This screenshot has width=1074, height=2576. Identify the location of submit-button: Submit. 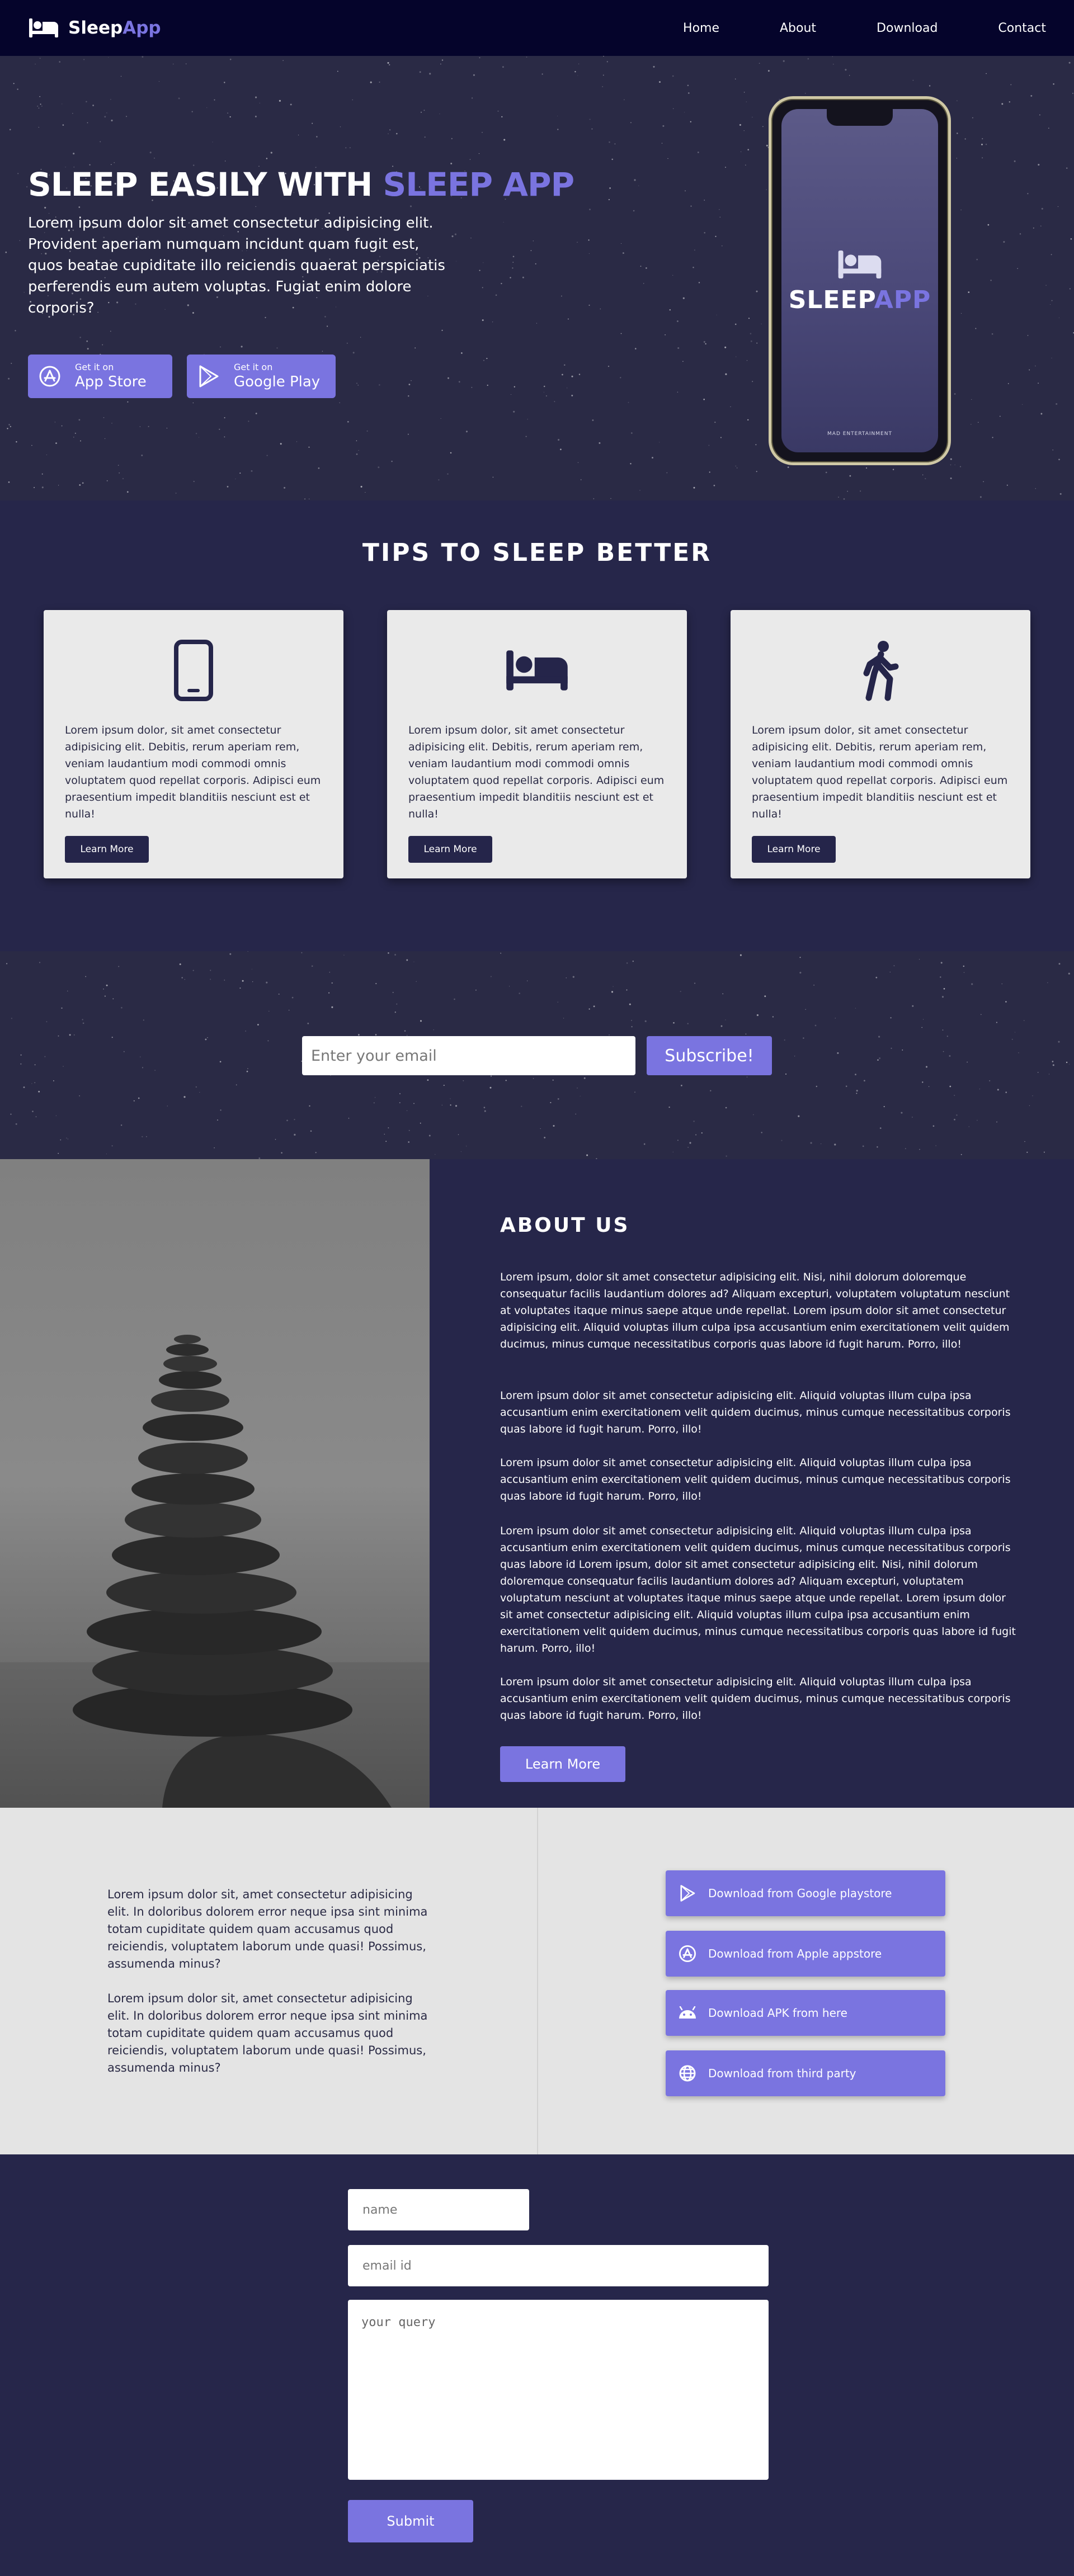
(410, 2521).